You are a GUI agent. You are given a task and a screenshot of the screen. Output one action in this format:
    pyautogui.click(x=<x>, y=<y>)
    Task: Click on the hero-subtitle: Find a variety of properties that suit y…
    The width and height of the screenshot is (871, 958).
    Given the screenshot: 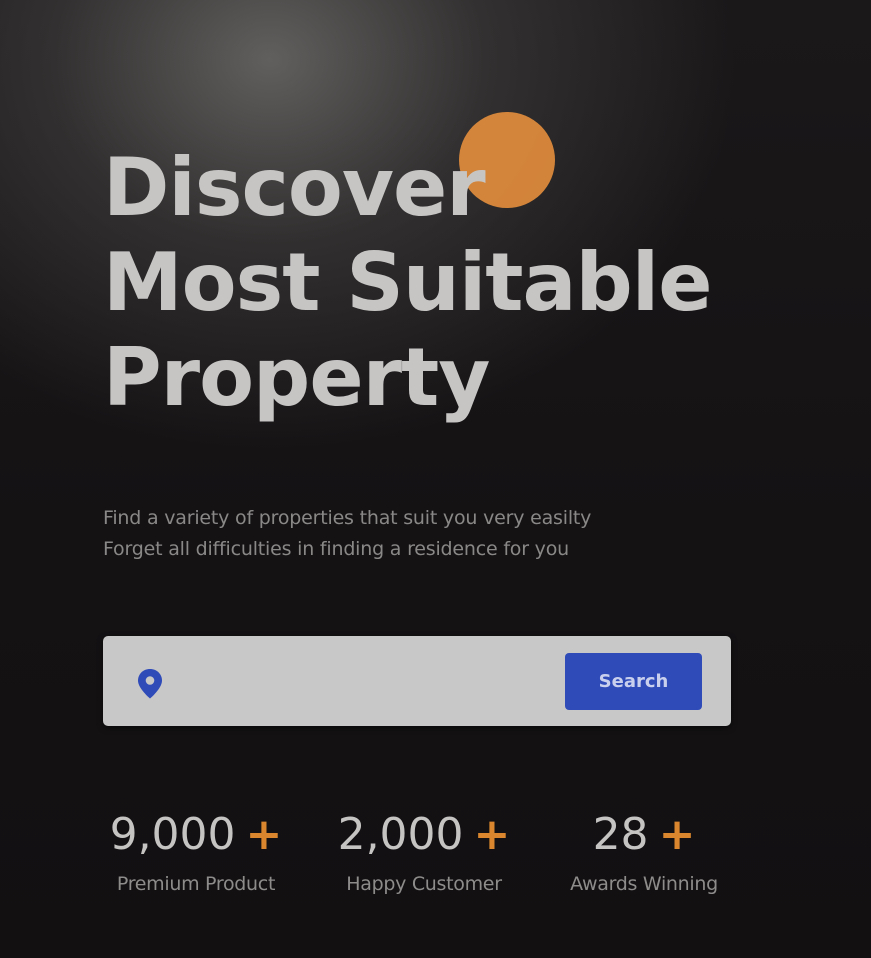 What is the action you would take?
    pyautogui.click(x=347, y=534)
    